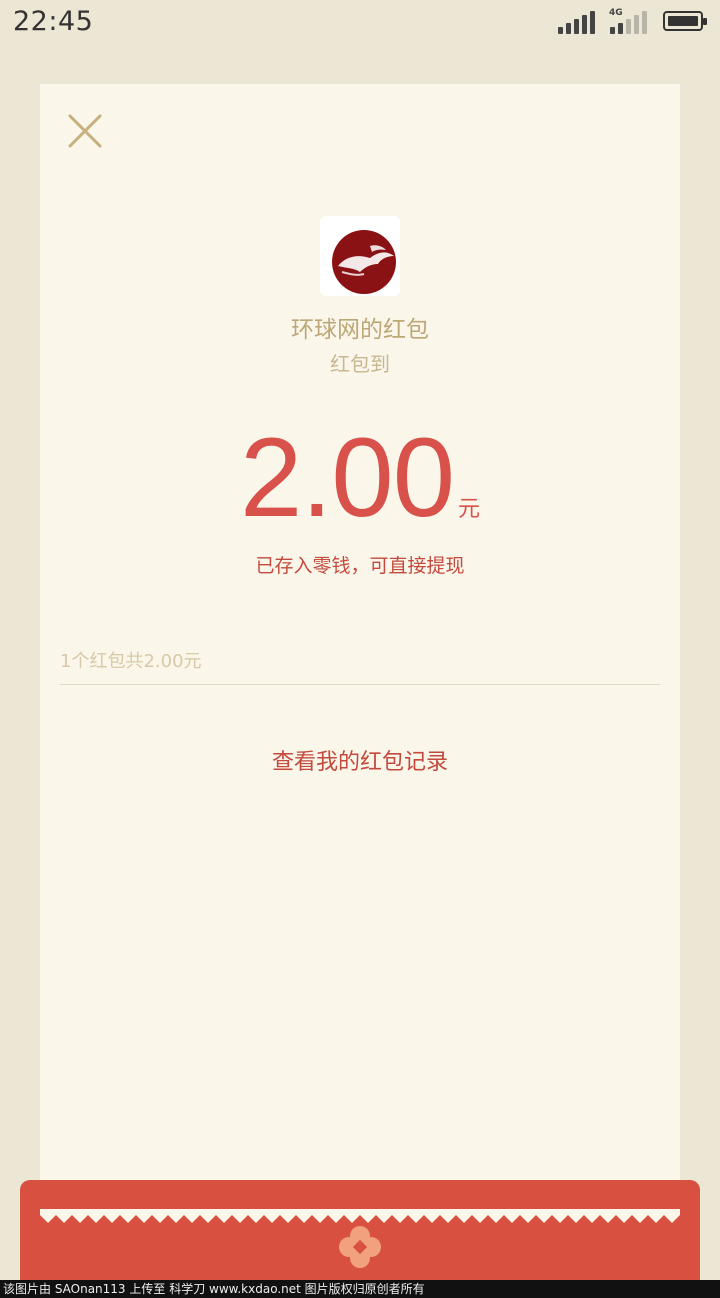  I want to click on amount-value: 2.00, so click(347, 477).